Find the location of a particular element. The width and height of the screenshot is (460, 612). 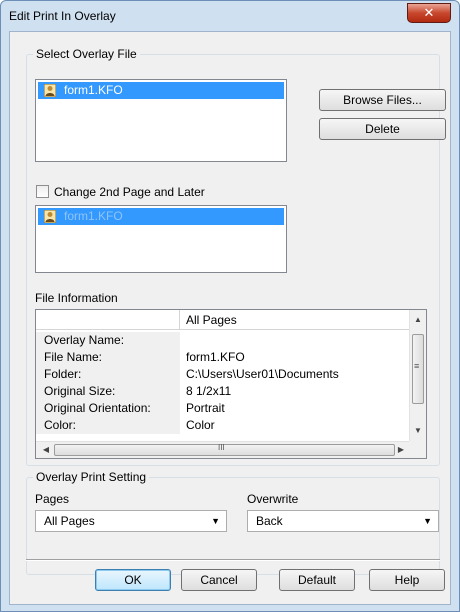

table-row: File Name: form1.KFO is located at coordinates (222, 357).